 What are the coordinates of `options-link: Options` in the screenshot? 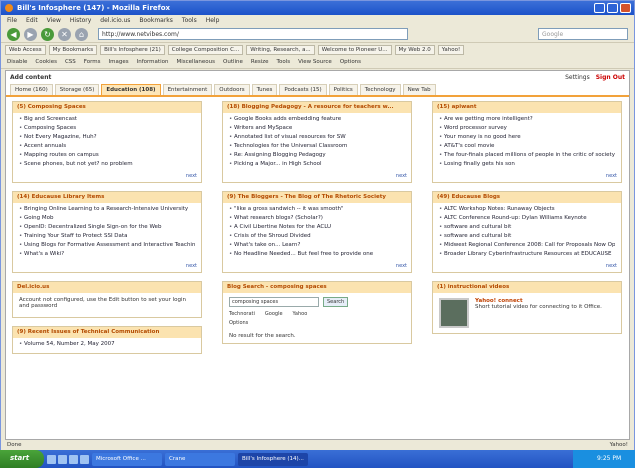 It's located at (238, 323).